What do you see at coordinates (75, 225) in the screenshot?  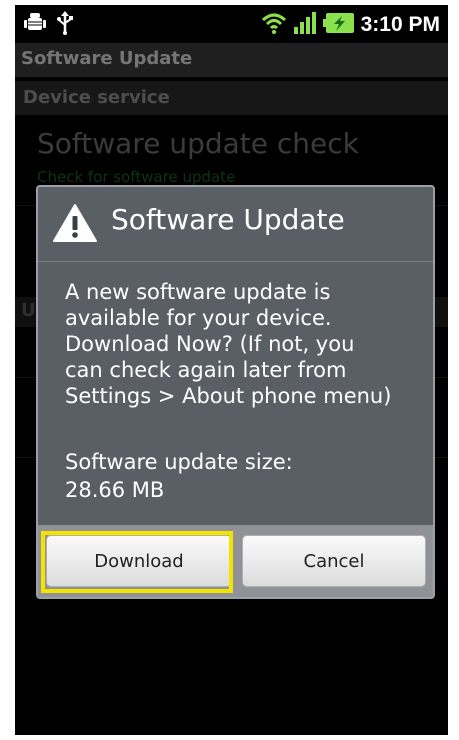 I see `warning-icon` at bounding box center [75, 225].